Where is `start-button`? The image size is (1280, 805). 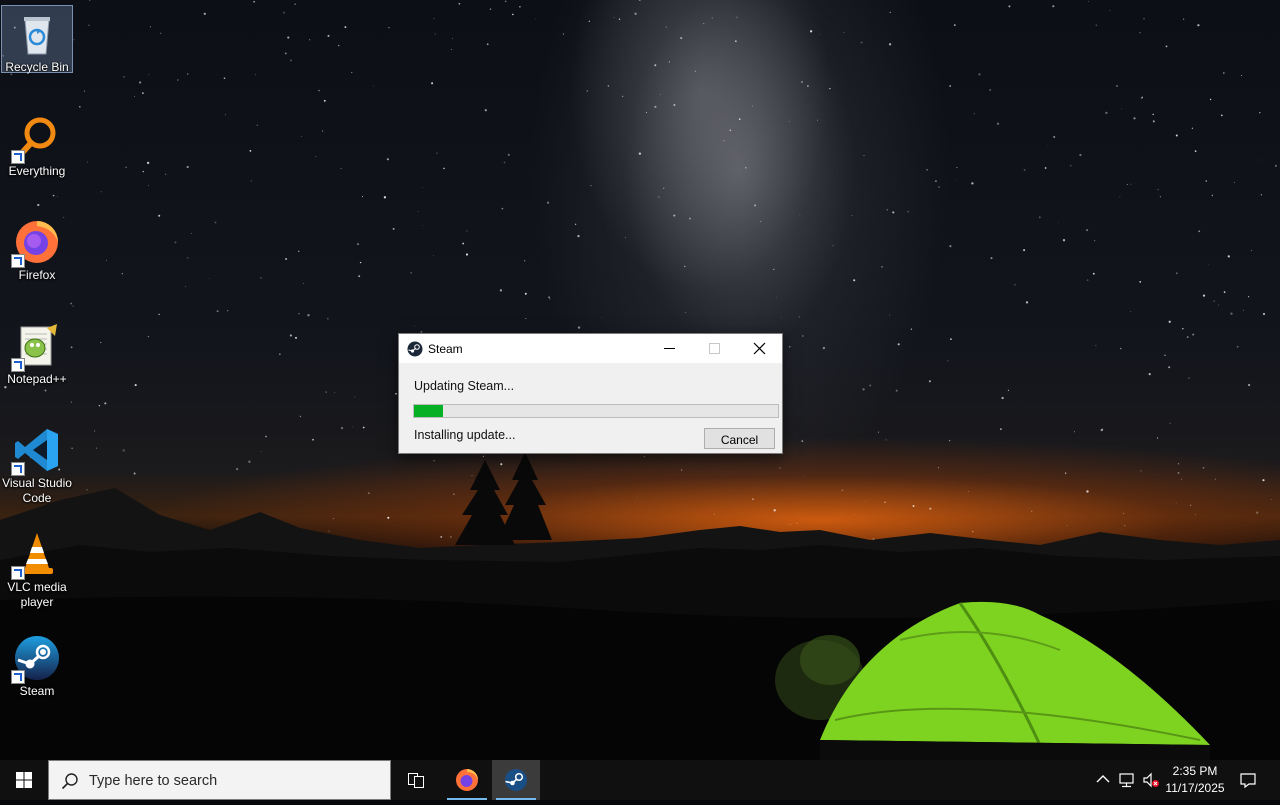
start-button is located at coordinates (24, 780).